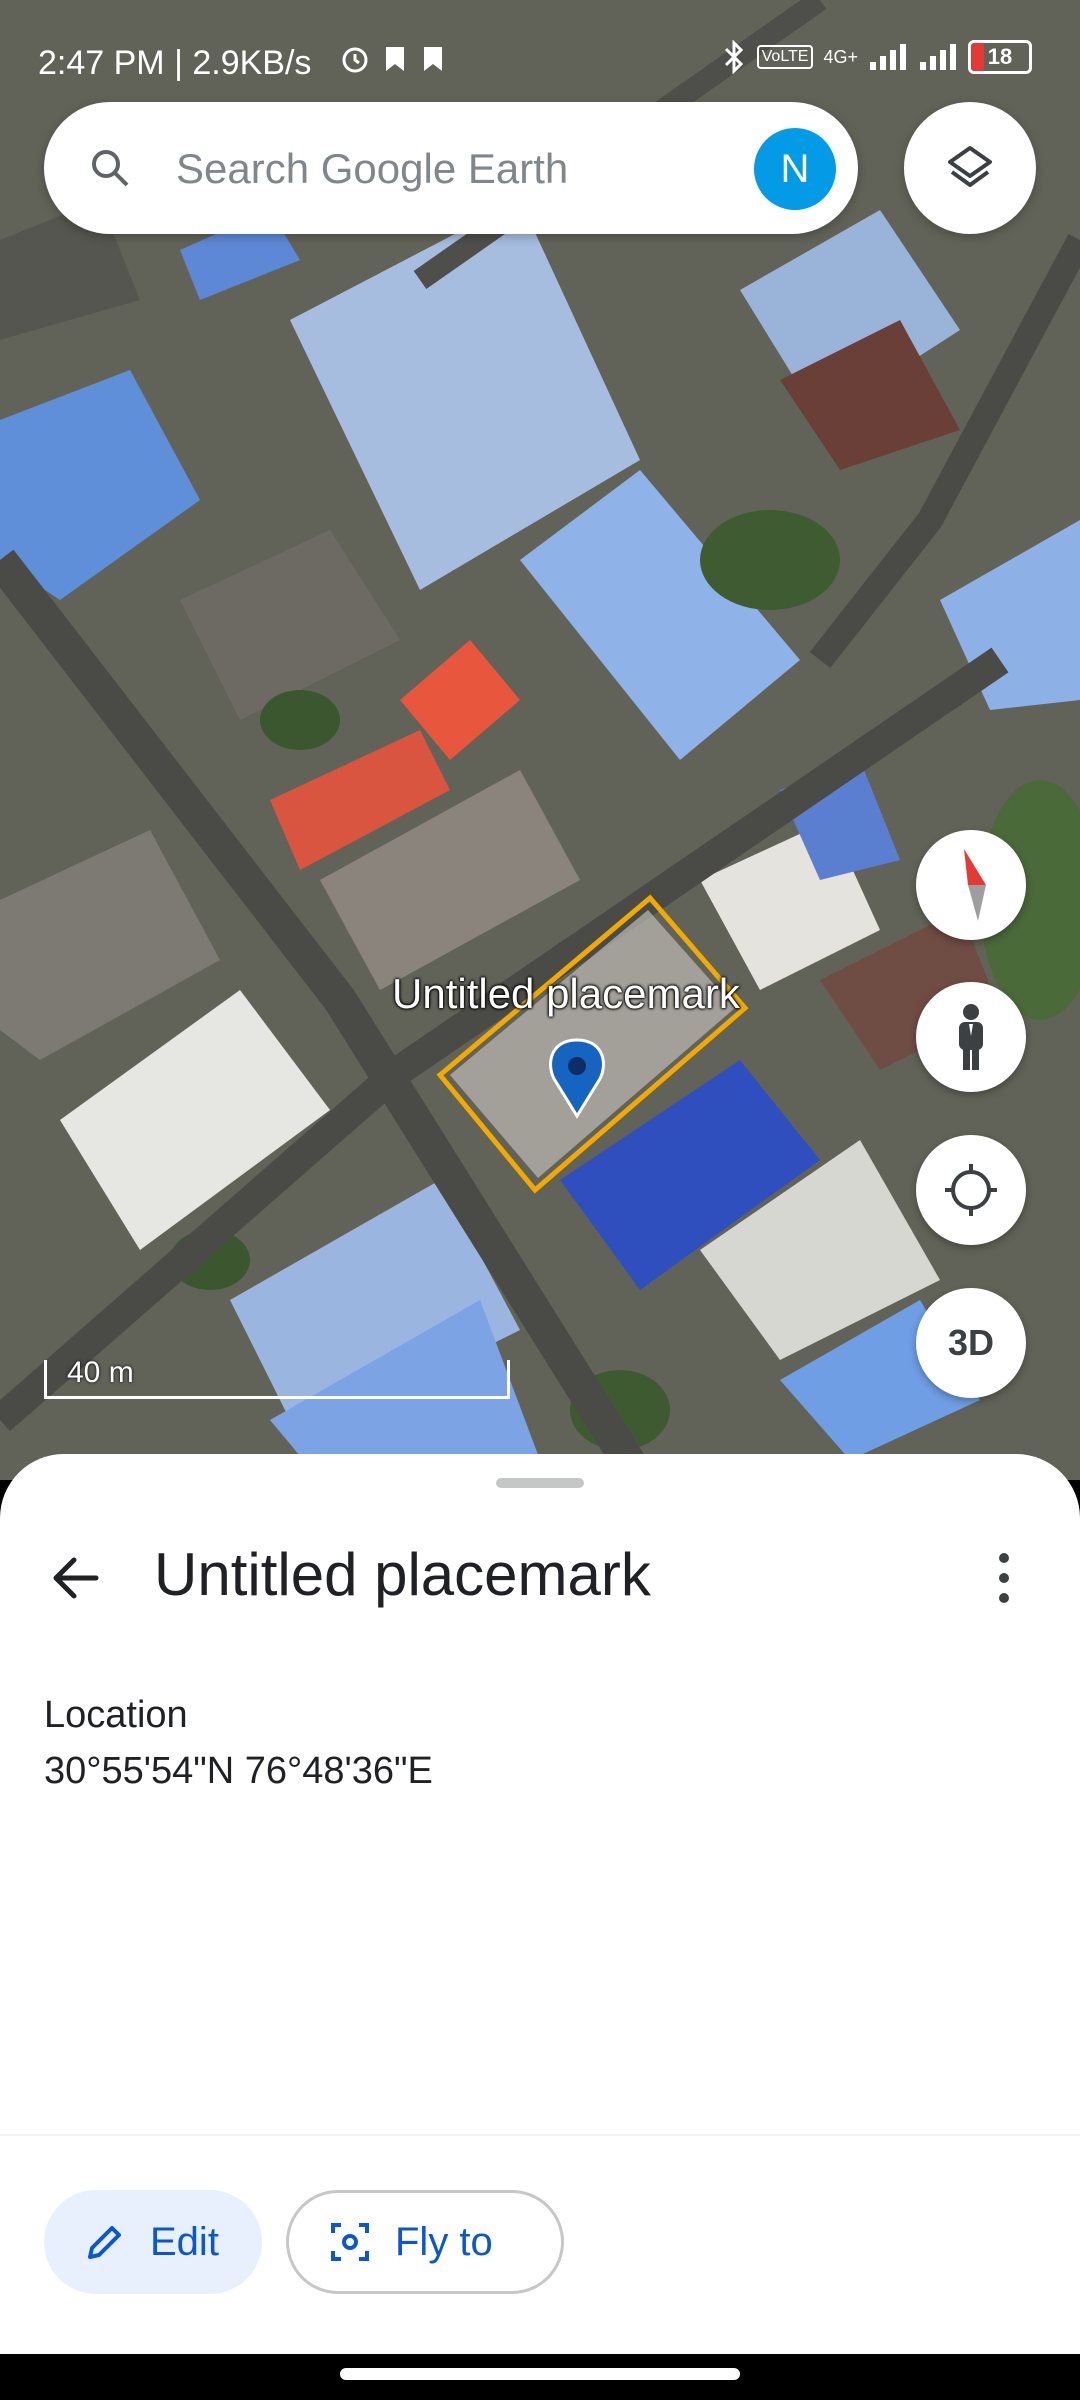 The image size is (1080, 2400). What do you see at coordinates (277, 1377) in the screenshot?
I see `scale-bar: 40 m` at bounding box center [277, 1377].